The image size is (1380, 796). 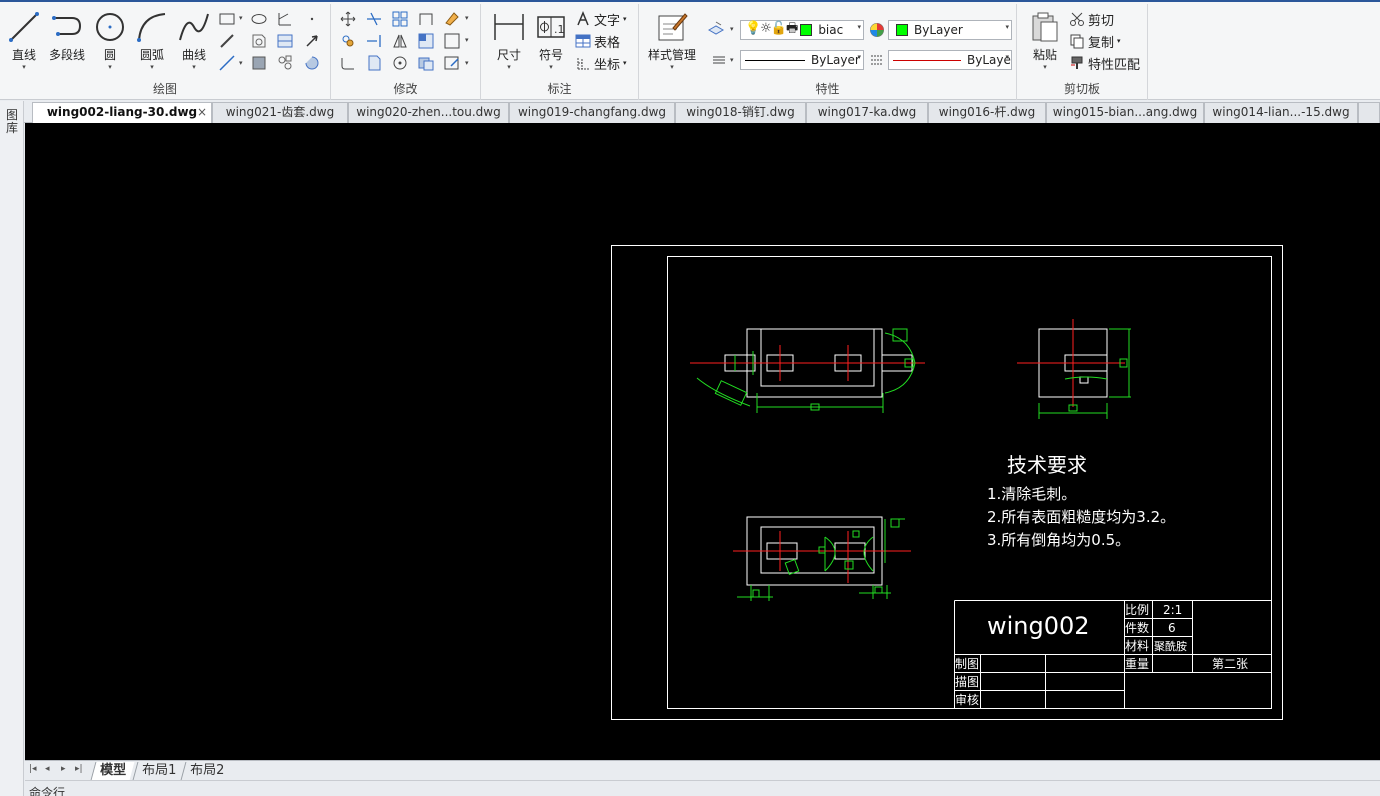 I want to click on weight-label: 重量, so click(x=1137, y=664).